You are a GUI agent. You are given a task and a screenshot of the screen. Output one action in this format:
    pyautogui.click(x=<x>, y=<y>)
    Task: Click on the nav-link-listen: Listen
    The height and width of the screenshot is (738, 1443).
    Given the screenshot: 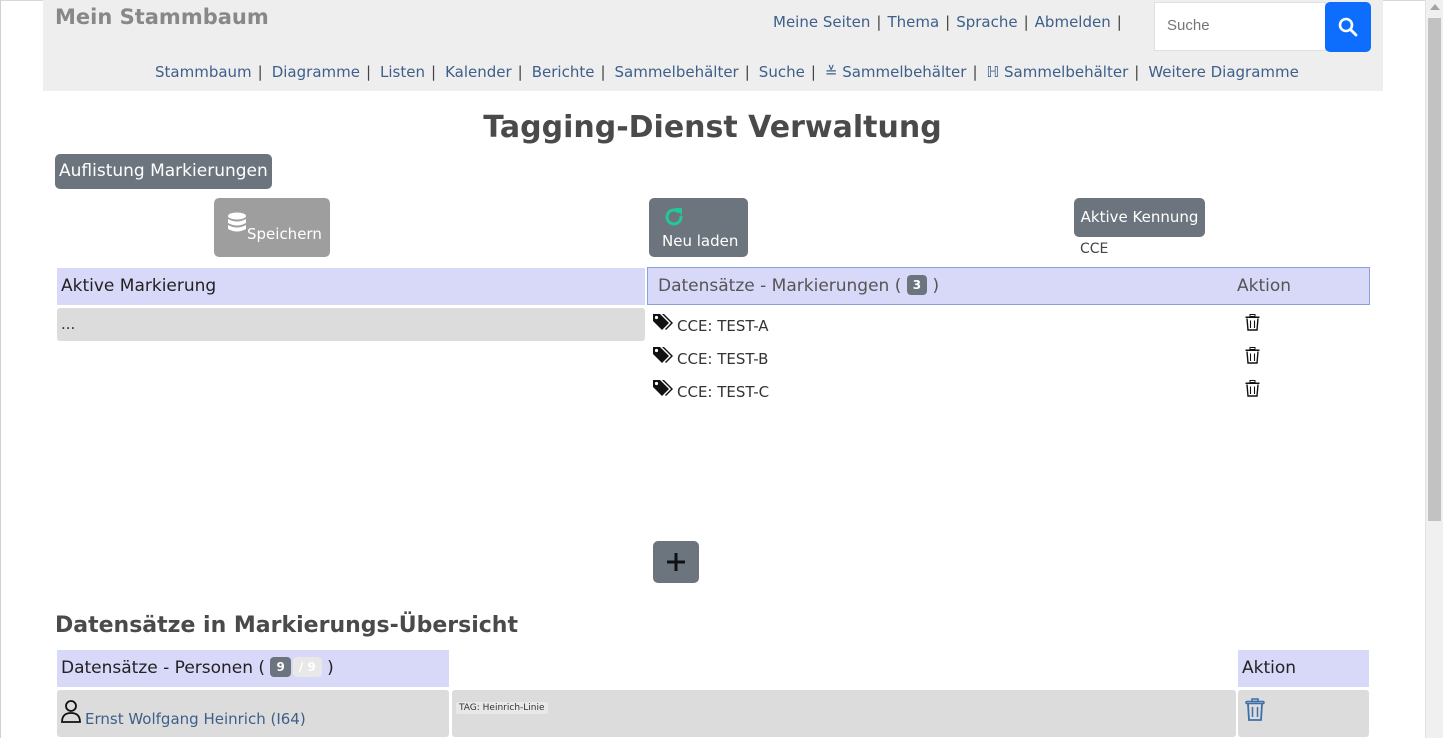 What is the action you would take?
    pyautogui.click(x=402, y=72)
    